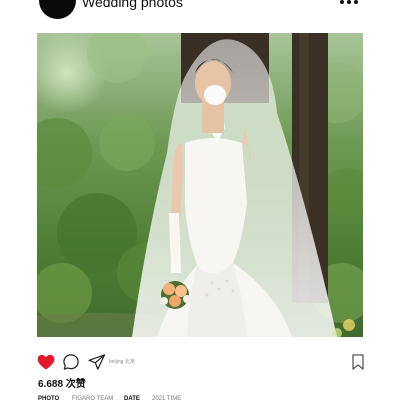 The height and width of the screenshot is (405, 400). I want to click on comment-button, so click(71, 362).